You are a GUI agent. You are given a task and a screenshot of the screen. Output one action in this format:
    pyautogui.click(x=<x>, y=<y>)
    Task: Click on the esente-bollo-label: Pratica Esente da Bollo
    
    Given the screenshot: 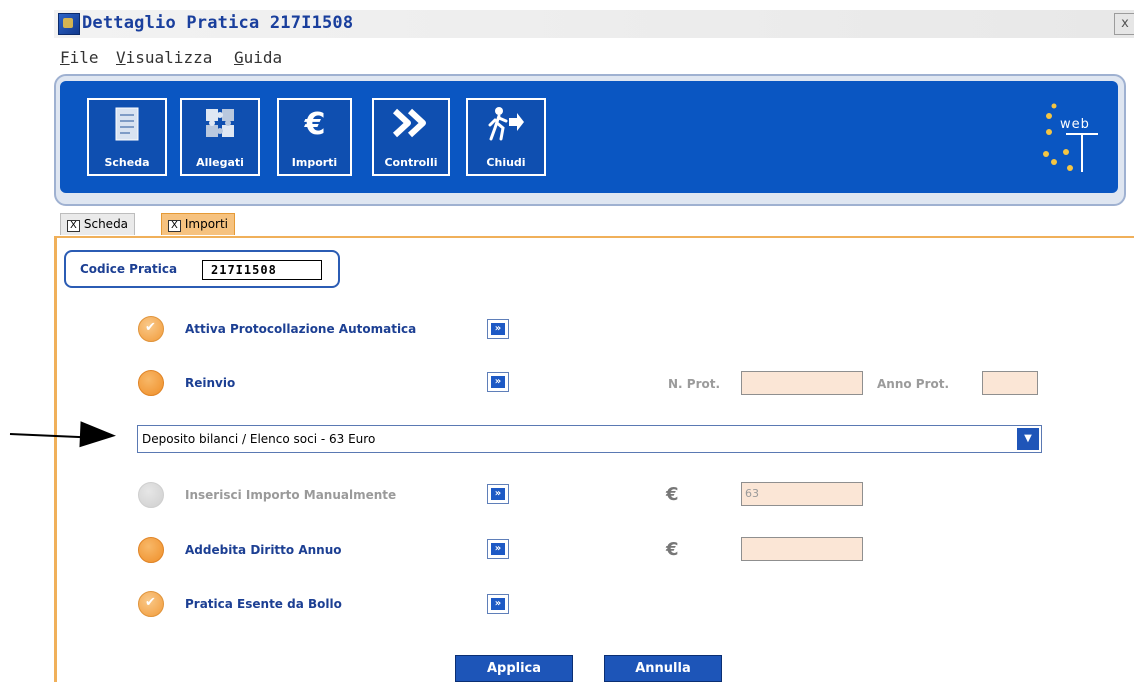 What is the action you would take?
    pyautogui.click(x=263, y=604)
    